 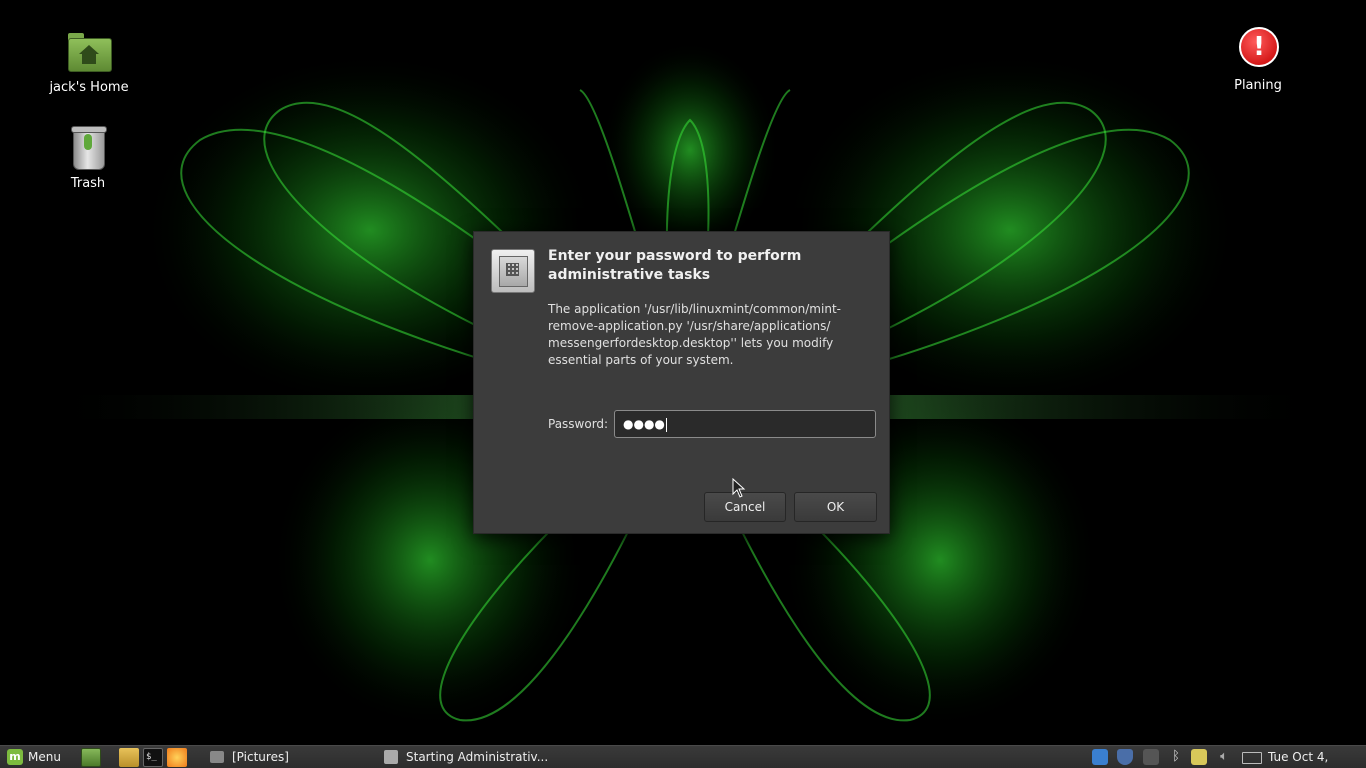 I want to click on menu-button: m Menu, so click(x=32, y=757).